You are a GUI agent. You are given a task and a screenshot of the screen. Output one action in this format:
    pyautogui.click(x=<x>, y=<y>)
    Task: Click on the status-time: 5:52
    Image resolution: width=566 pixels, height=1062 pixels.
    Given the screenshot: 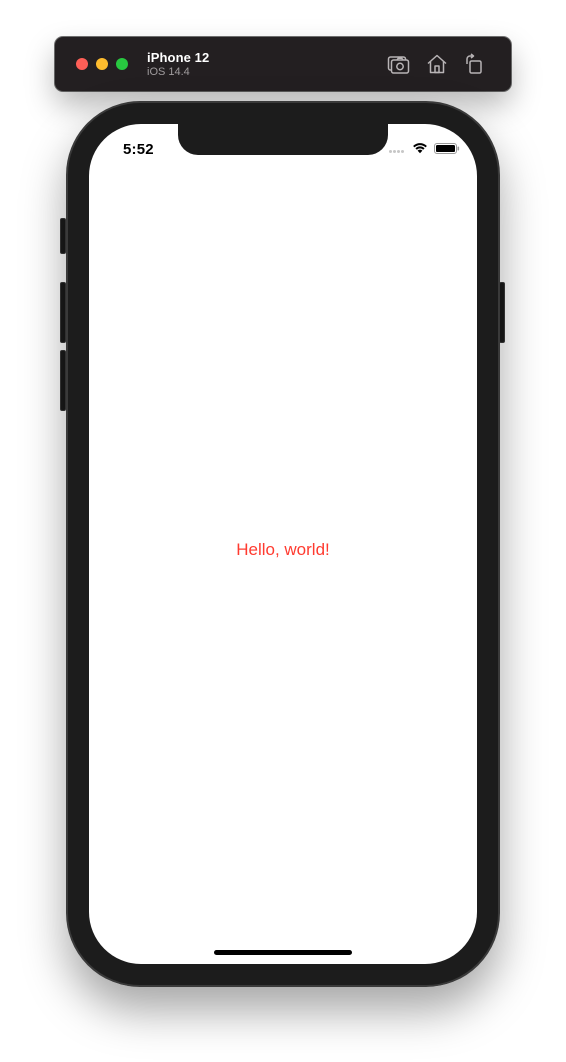 What is the action you would take?
    pyautogui.click(x=138, y=149)
    